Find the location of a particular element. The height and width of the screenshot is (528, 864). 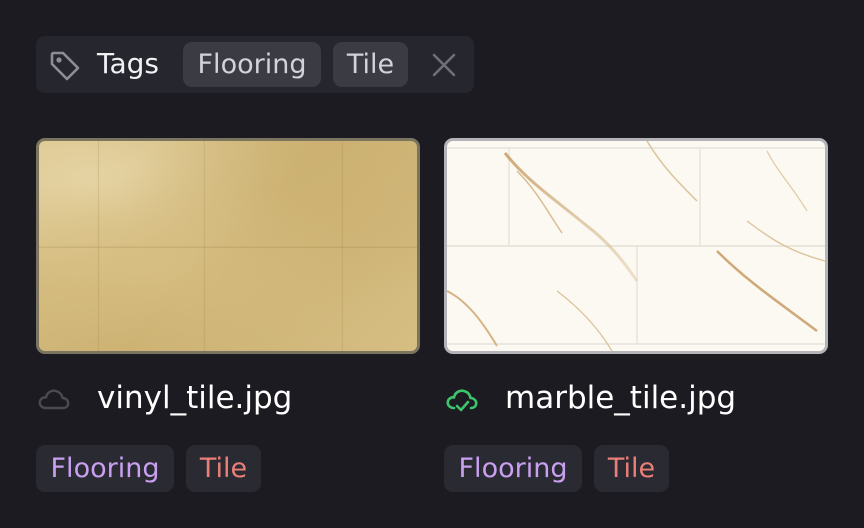

filter-chip-flooring: Flooring is located at coordinates (252, 64).